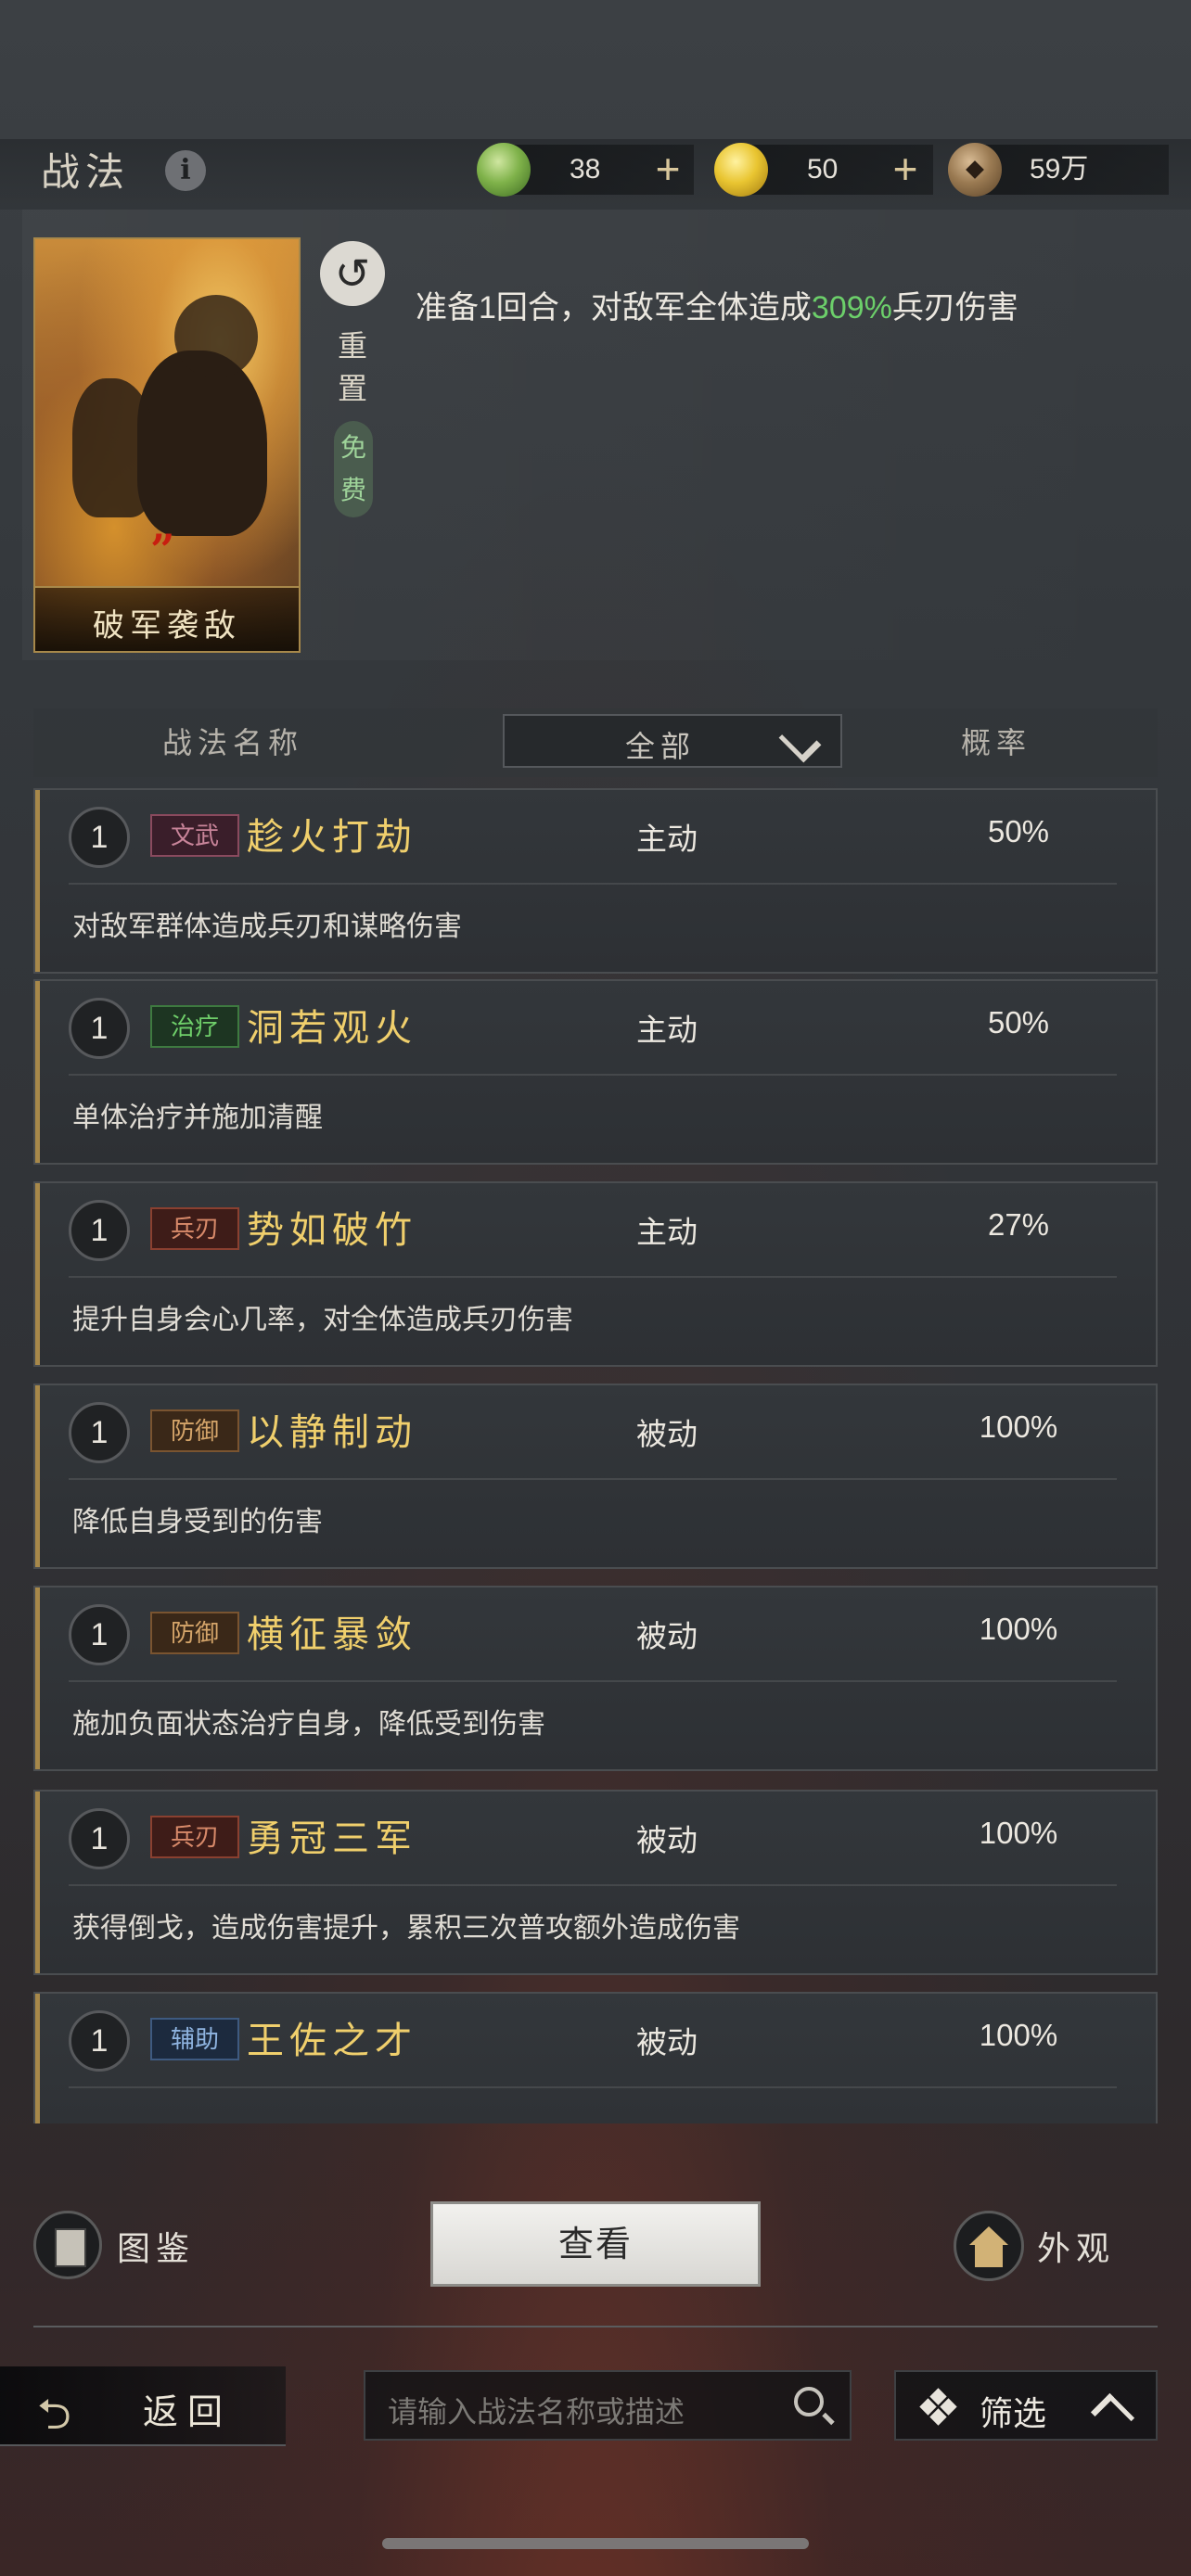  I want to click on skill-row: 1 文武 趁火打劫 主动 50% 对敌军群体造成兵刃和谋略伤害, so click(595, 881).